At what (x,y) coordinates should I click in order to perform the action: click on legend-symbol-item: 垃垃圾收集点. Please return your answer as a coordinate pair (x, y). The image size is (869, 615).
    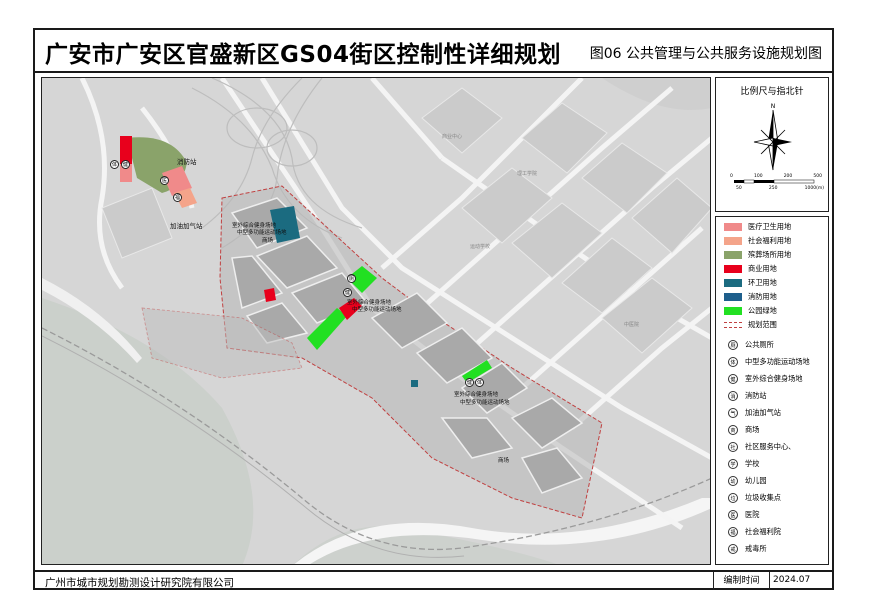
    Looking at the image, I should click on (752, 498).